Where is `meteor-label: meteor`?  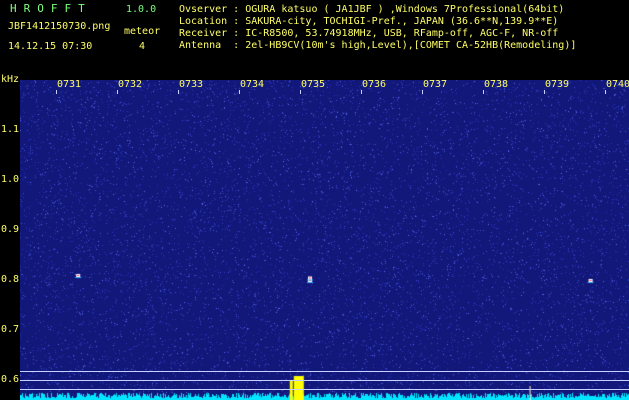
meteor-label: meteor is located at coordinates (142, 31).